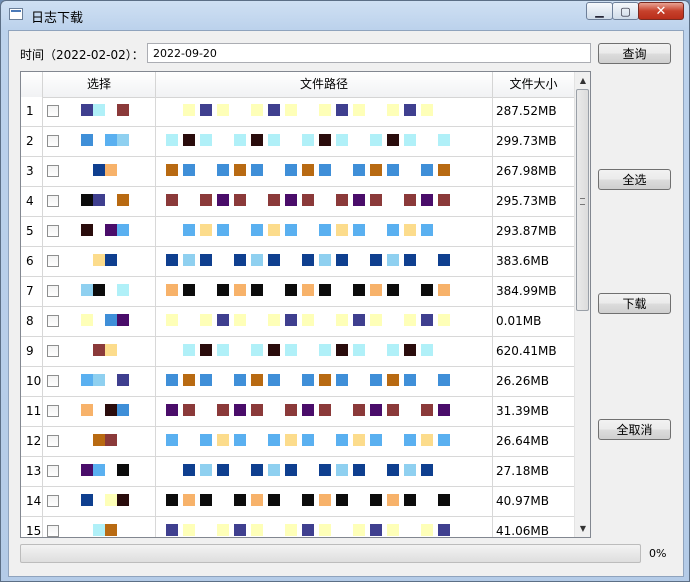 The height and width of the screenshot is (582, 690). What do you see at coordinates (634, 53) in the screenshot?
I see `query-button: 查询` at bounding box center [634, 53].